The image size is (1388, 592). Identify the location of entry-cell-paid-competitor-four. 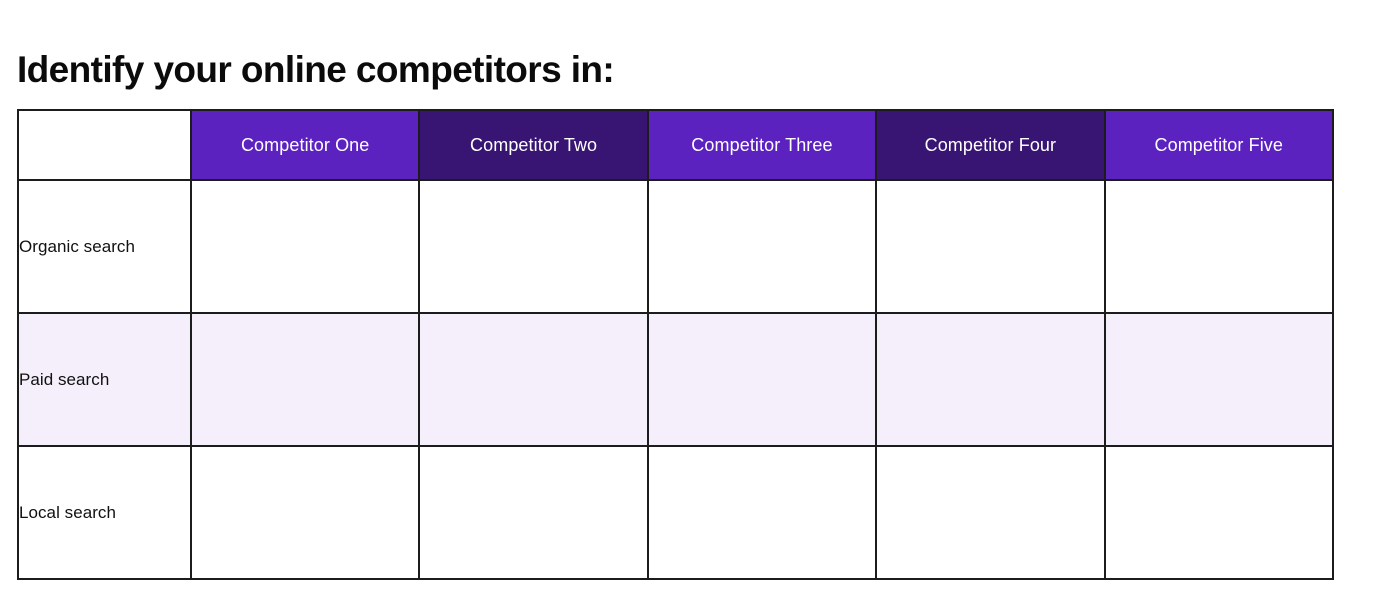
(990, 379).